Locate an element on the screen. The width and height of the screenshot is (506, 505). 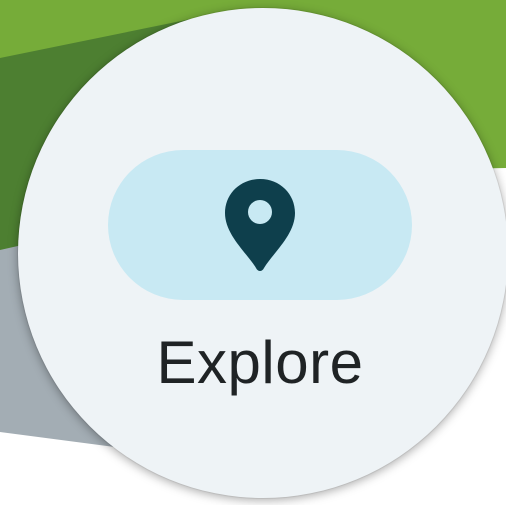
map-pin-icon is located at coordinates (260, 225).